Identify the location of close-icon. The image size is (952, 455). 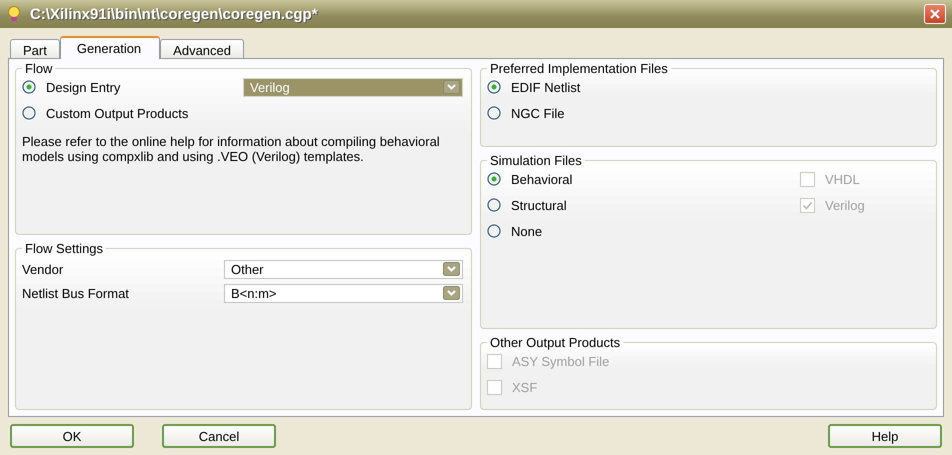
(935, 14).